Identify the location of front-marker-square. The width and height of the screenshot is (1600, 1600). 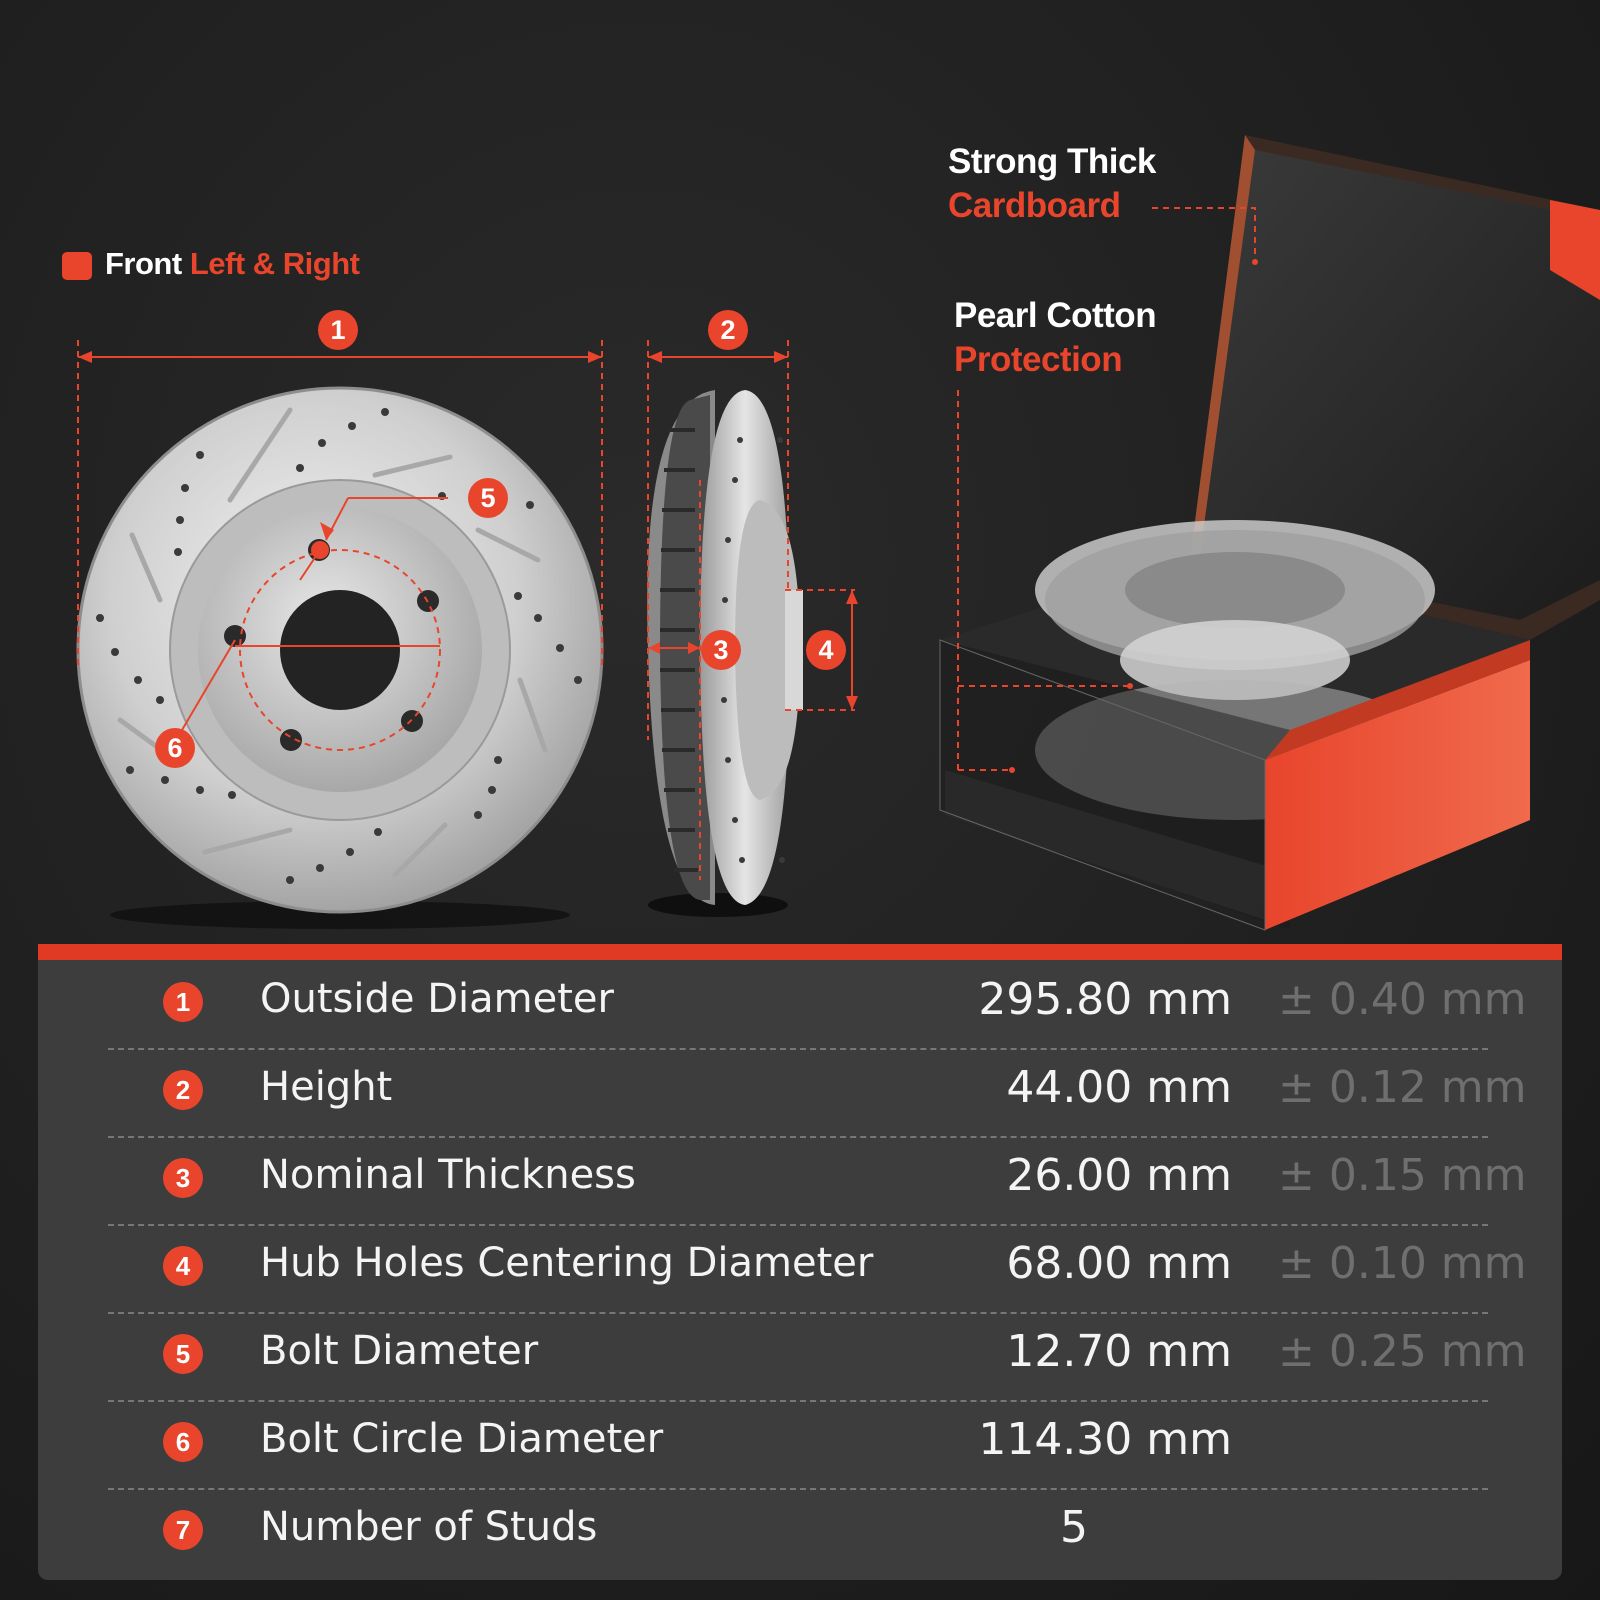
(77, 266).